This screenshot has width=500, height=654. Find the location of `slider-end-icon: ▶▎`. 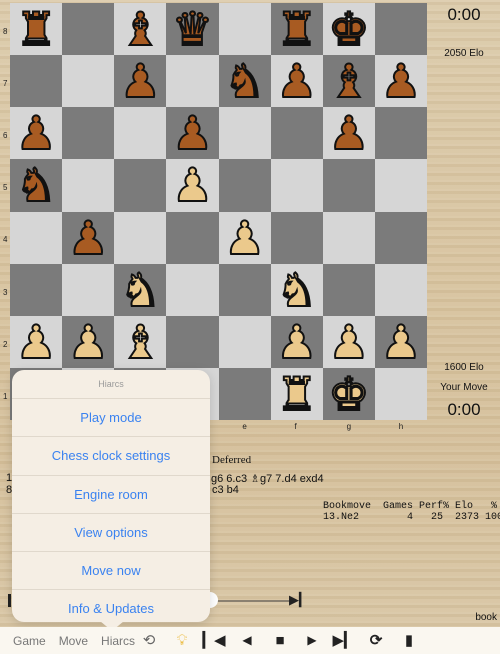

slider-end-icon: ▶▎ is located at coordinates (299, 600).